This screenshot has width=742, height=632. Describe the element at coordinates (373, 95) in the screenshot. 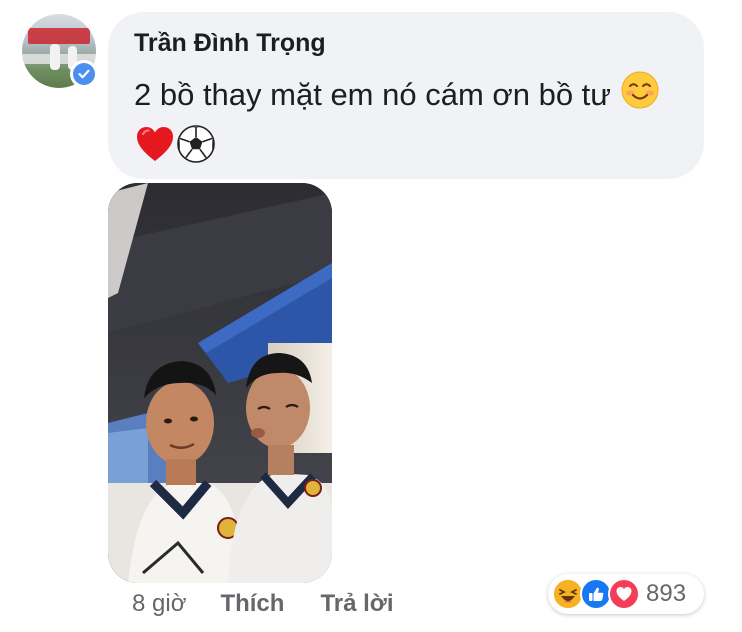

I see `comment-body: 2 bồ thay mặt em nó cám ơn bồ tư` at that location.